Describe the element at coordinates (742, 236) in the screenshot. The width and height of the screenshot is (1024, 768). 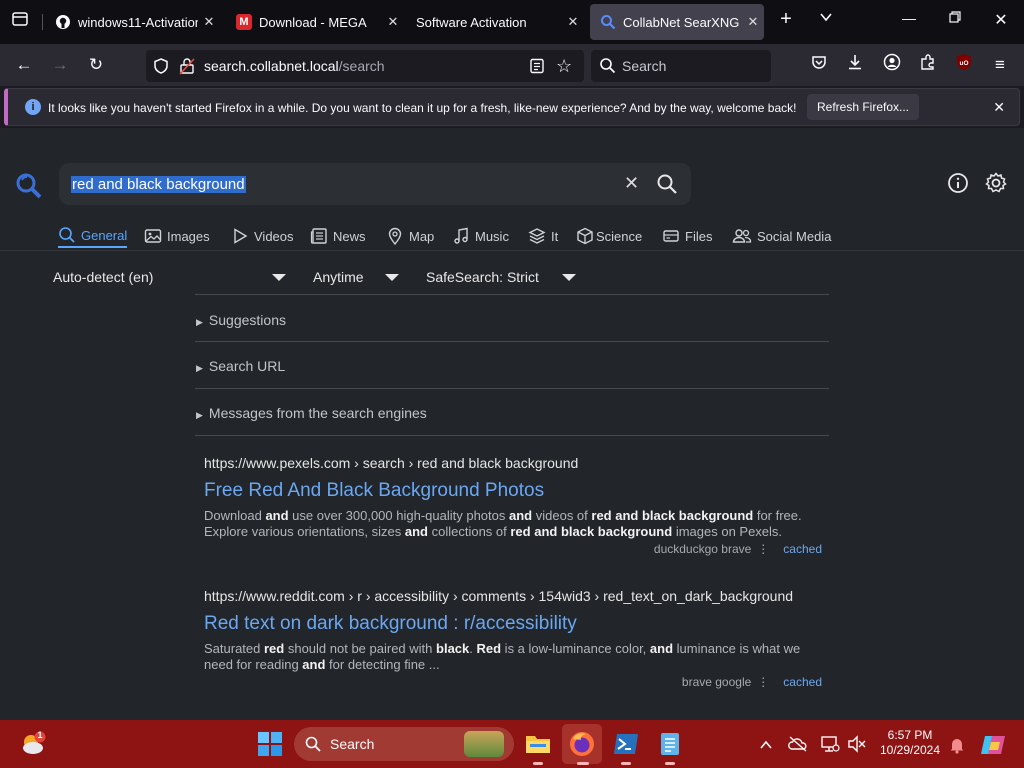
I see `people-icon` at that location.